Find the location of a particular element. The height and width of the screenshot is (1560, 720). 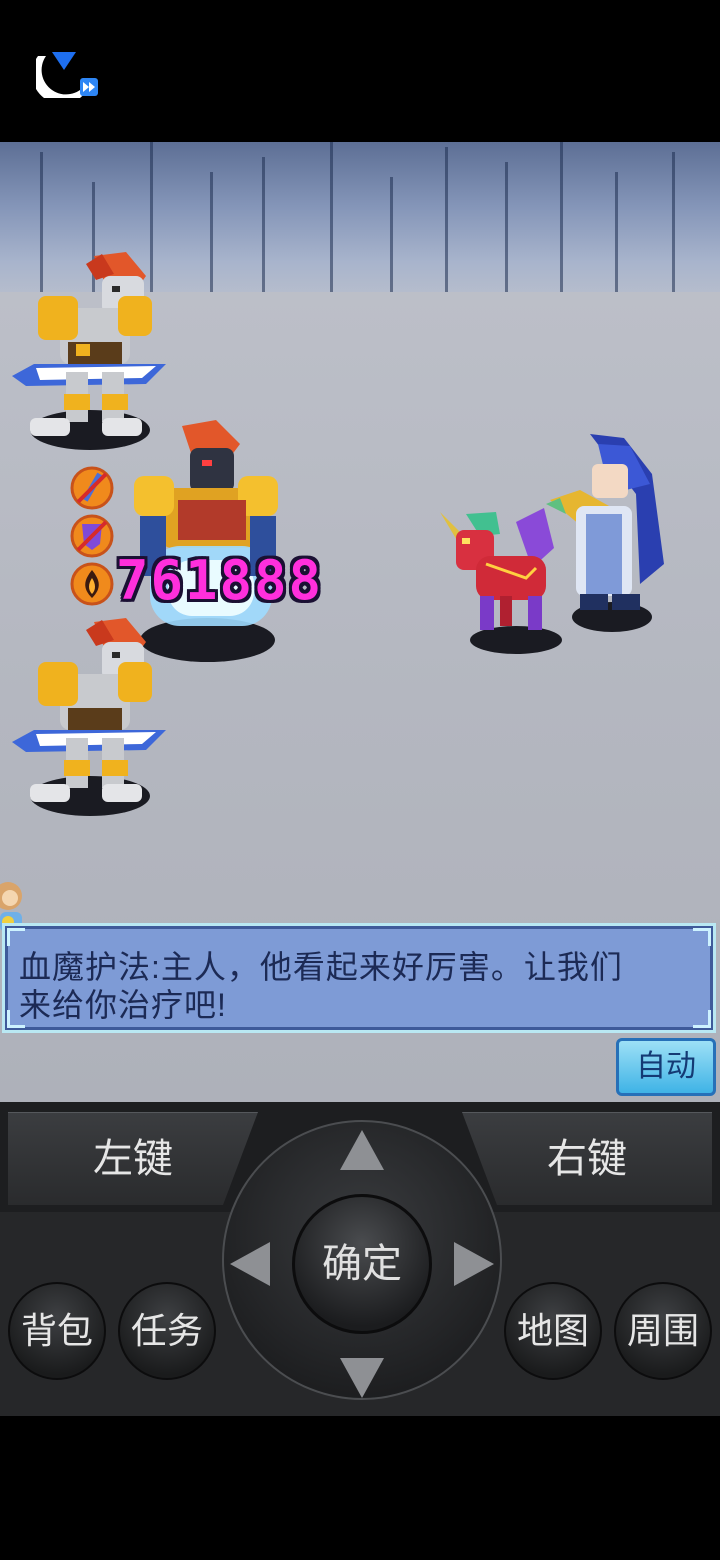

game-accelerator-icon is located at coordinates (68, 73).